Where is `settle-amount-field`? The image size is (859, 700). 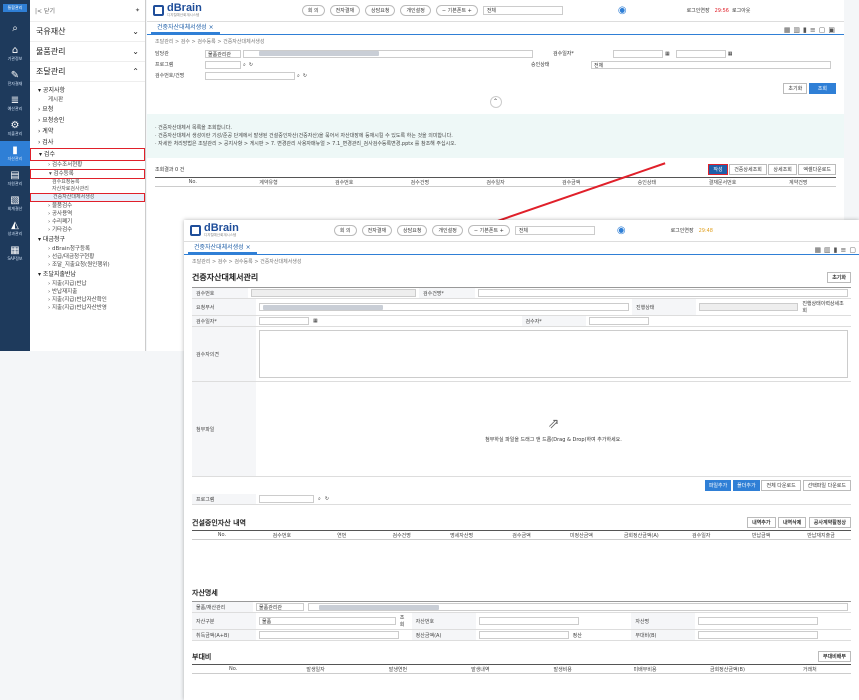 settle-amount-field is located at coordinates (523, 635).